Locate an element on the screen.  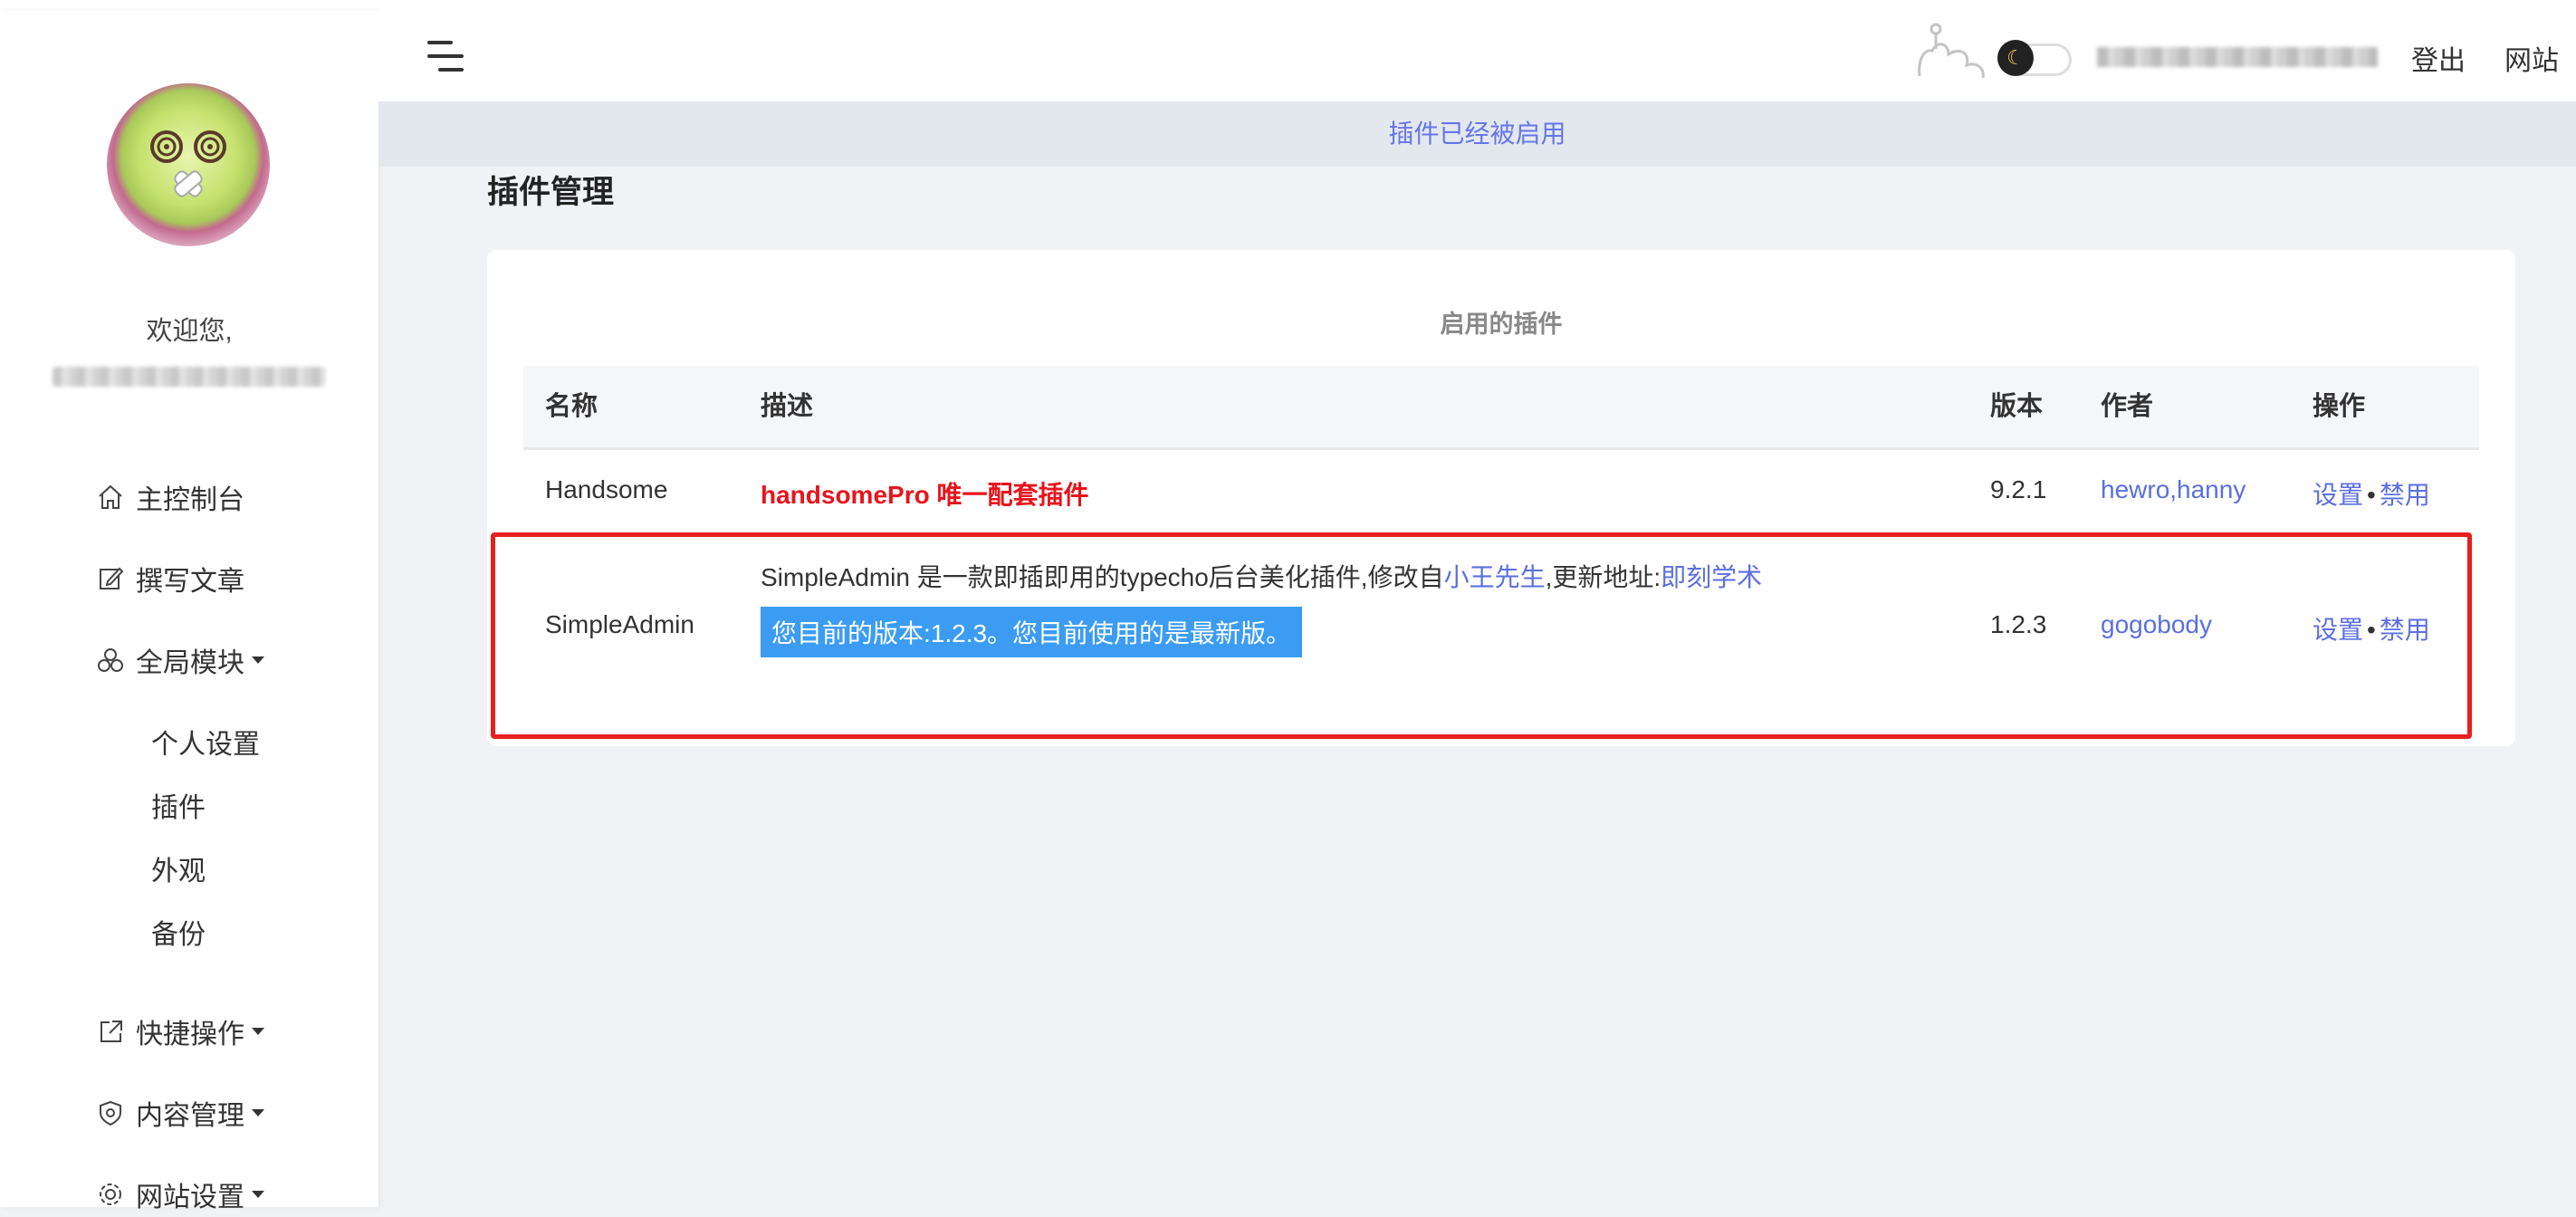
plugin-name: Handsome is located at coordinates (606, 489).